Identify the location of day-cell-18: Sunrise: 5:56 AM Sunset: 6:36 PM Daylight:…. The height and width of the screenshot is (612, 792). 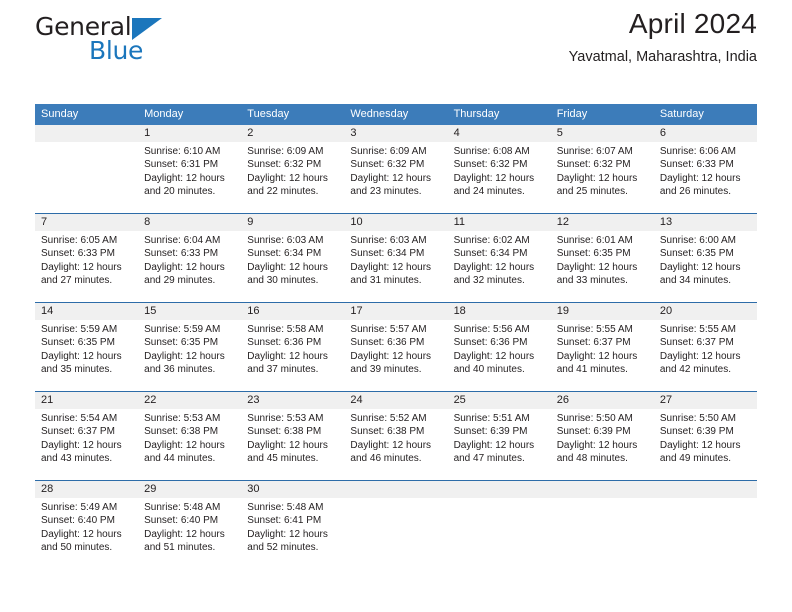
(499, 355).